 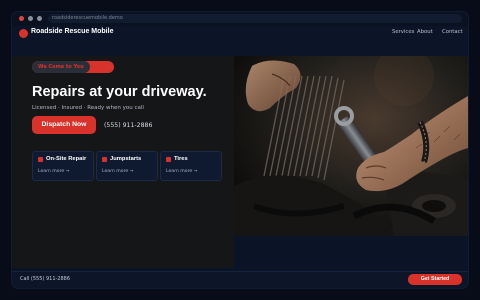 I want to click on dispatch-now-button: Dispatch Now, so click(x=64, y=125).